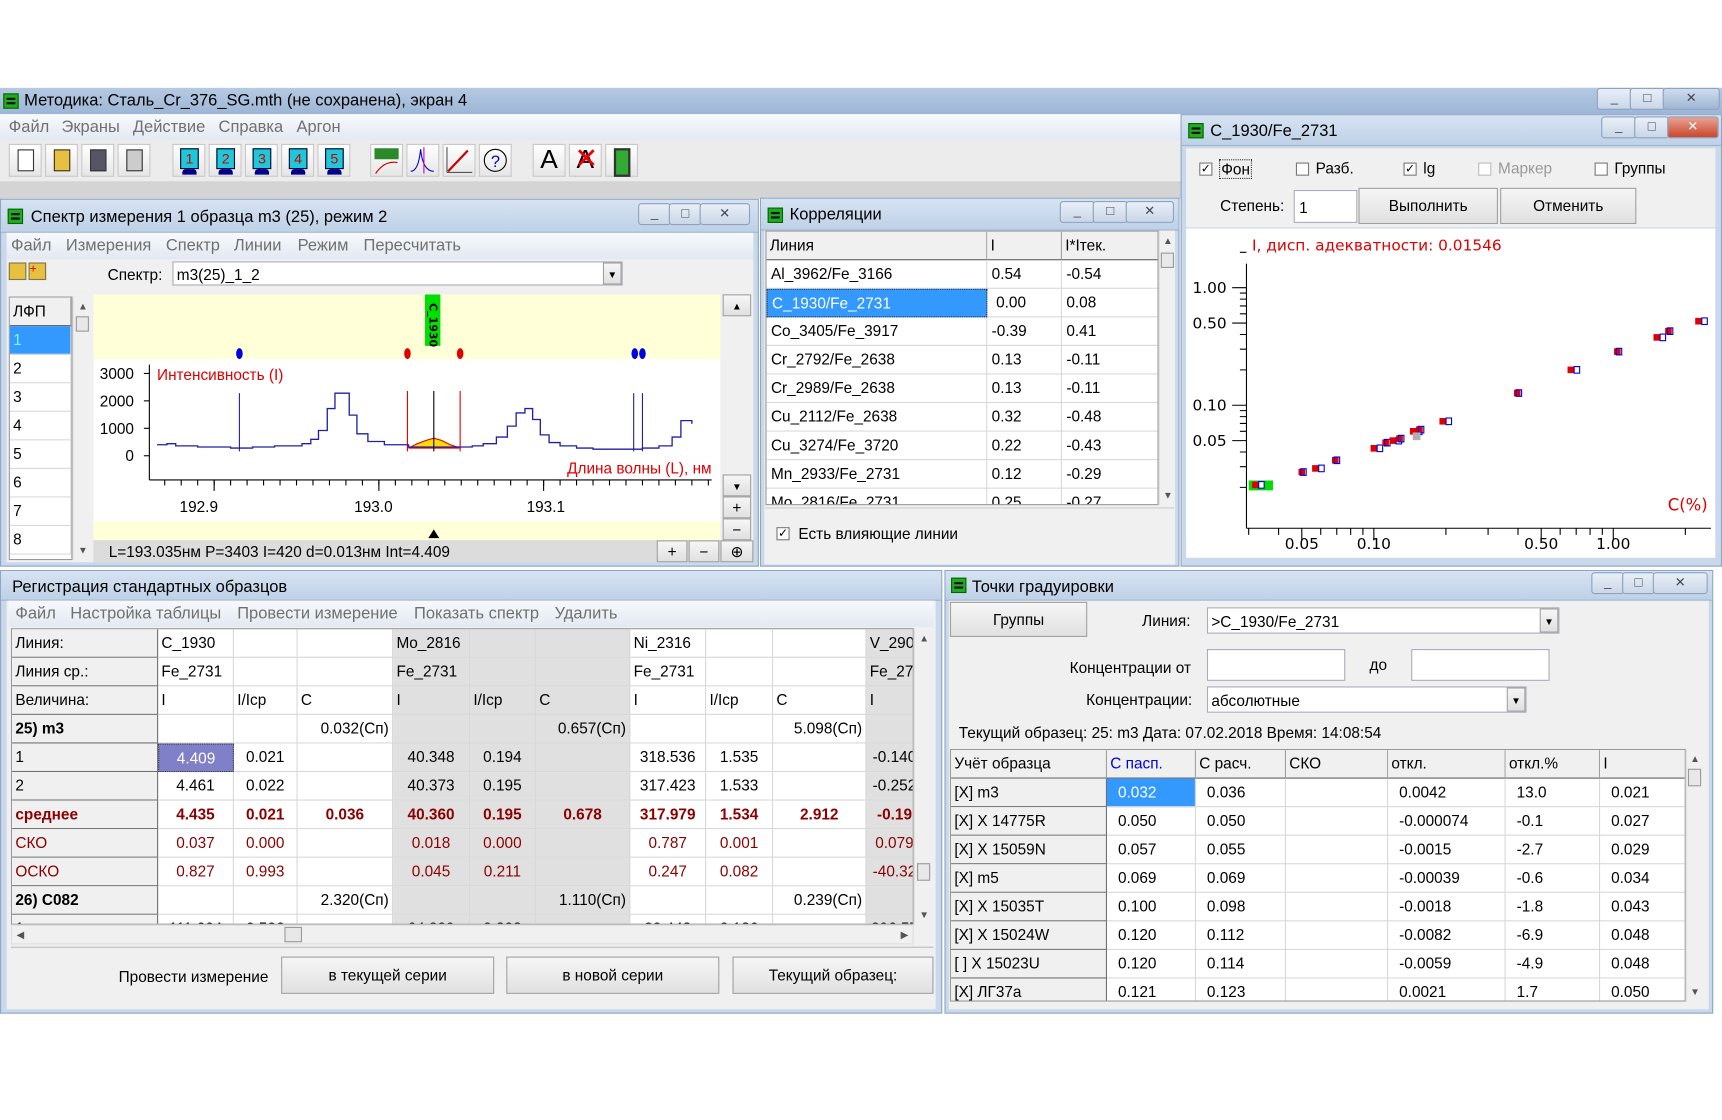 This screenshot has width=1722, height=1120. What do you see at coordinates (877, 389) in the screenshot?
I see `table-cell: Cr_2989/Fe_2638` at bounding box center [877, 389].